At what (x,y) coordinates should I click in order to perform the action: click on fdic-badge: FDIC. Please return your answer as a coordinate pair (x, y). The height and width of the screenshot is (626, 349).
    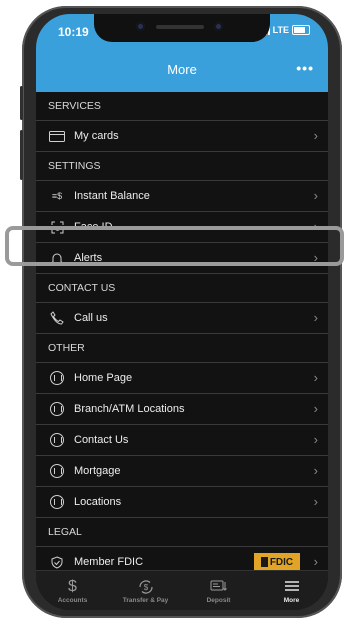
    Looking at the image, I should click on (277, 562).